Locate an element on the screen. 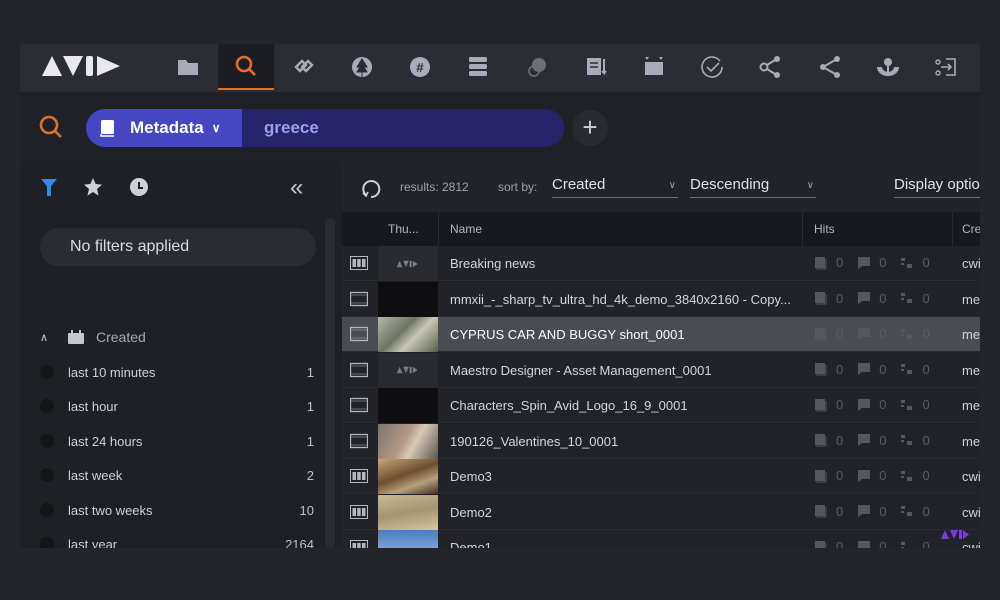 The height and width of the screenshot is (600, 1000). asset-name: Breaking news is located at coordinates (492, 263).